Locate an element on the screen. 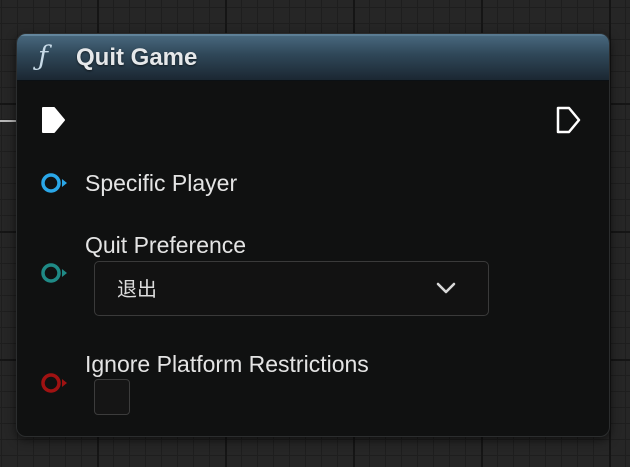 Image resolution: width=630 pixels, height=467 pixels. quit-preference-dropdown: 退出 is located at coordinates (291, 288).